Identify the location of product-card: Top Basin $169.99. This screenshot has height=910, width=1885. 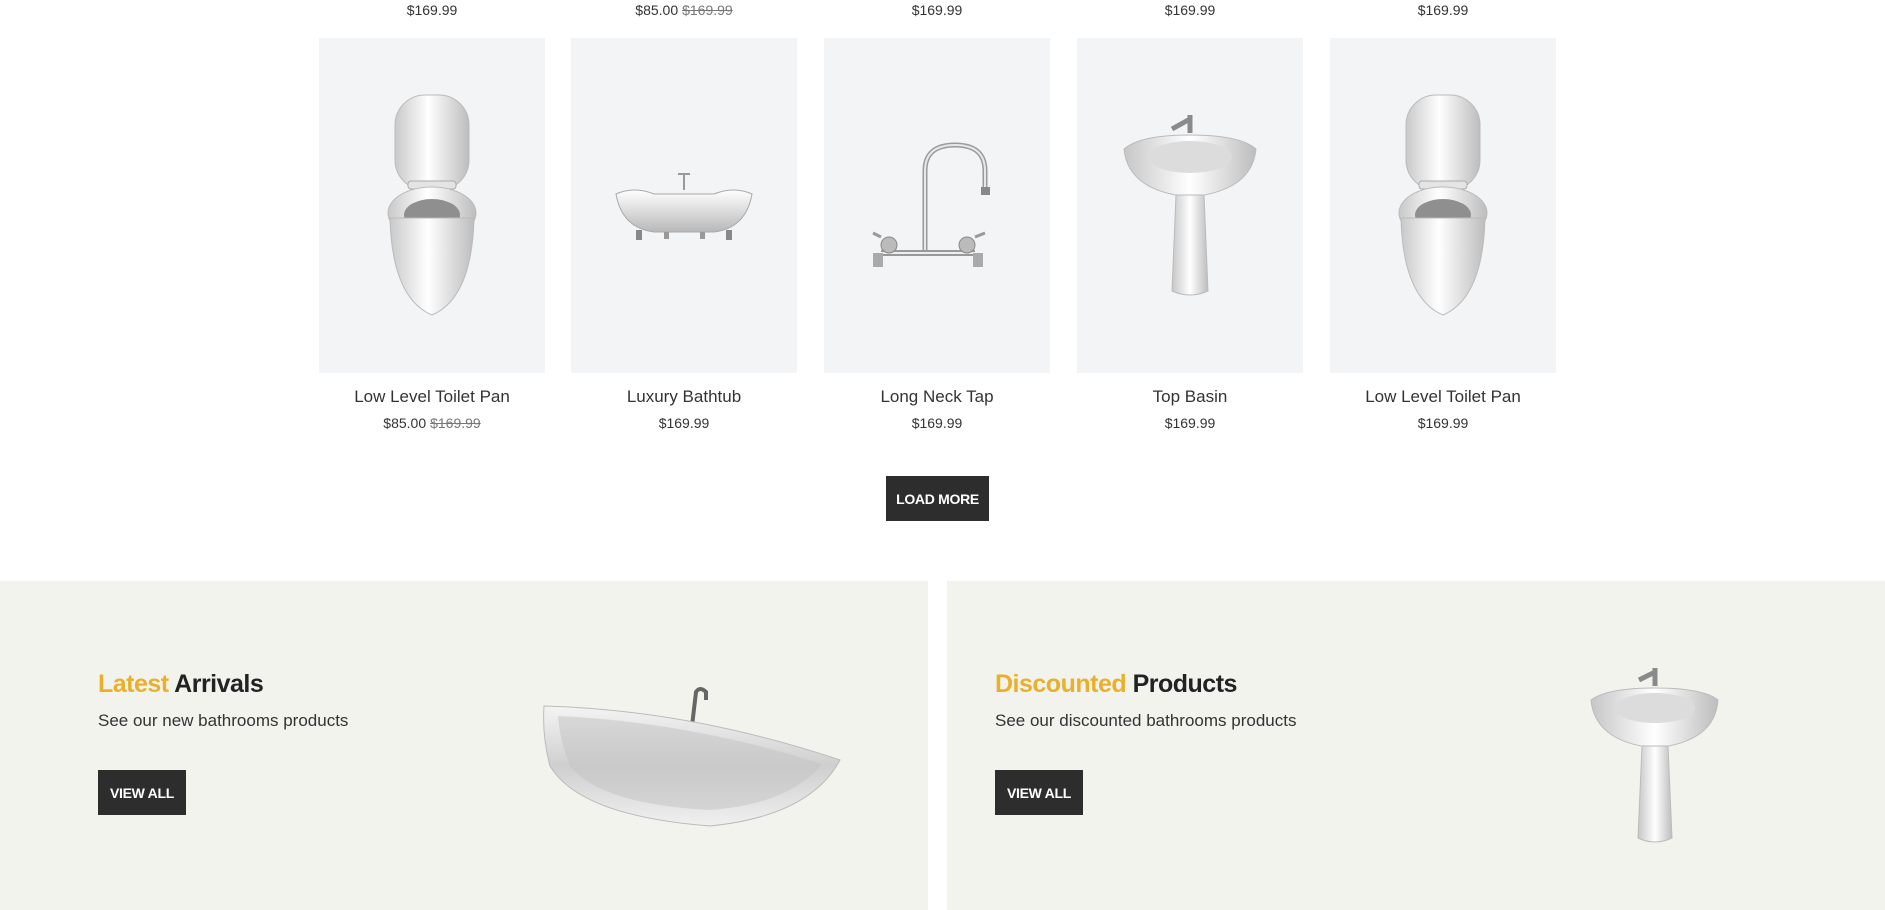
(1190, 234).